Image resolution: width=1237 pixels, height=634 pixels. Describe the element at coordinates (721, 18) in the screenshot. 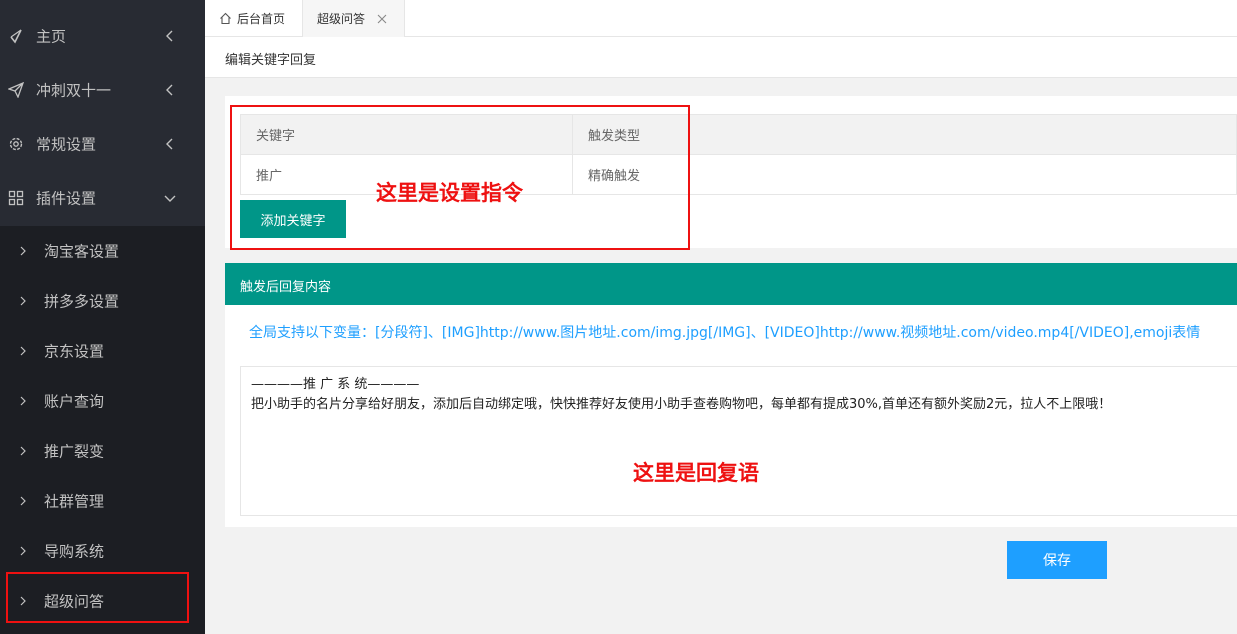

I see `tab-bar: 后台首页 超级问答` at that location.